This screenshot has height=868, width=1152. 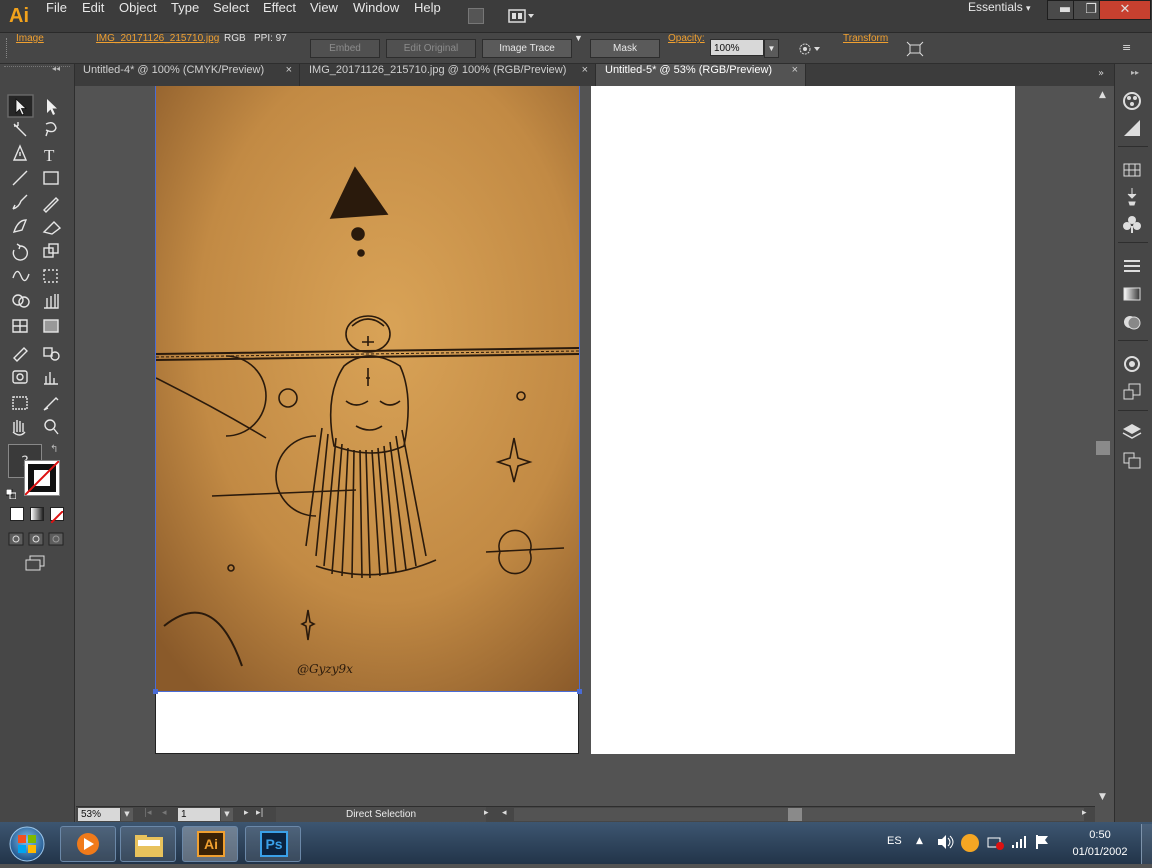 I want to click on default-fill-stroke-icon, so click(x=11, y=492).